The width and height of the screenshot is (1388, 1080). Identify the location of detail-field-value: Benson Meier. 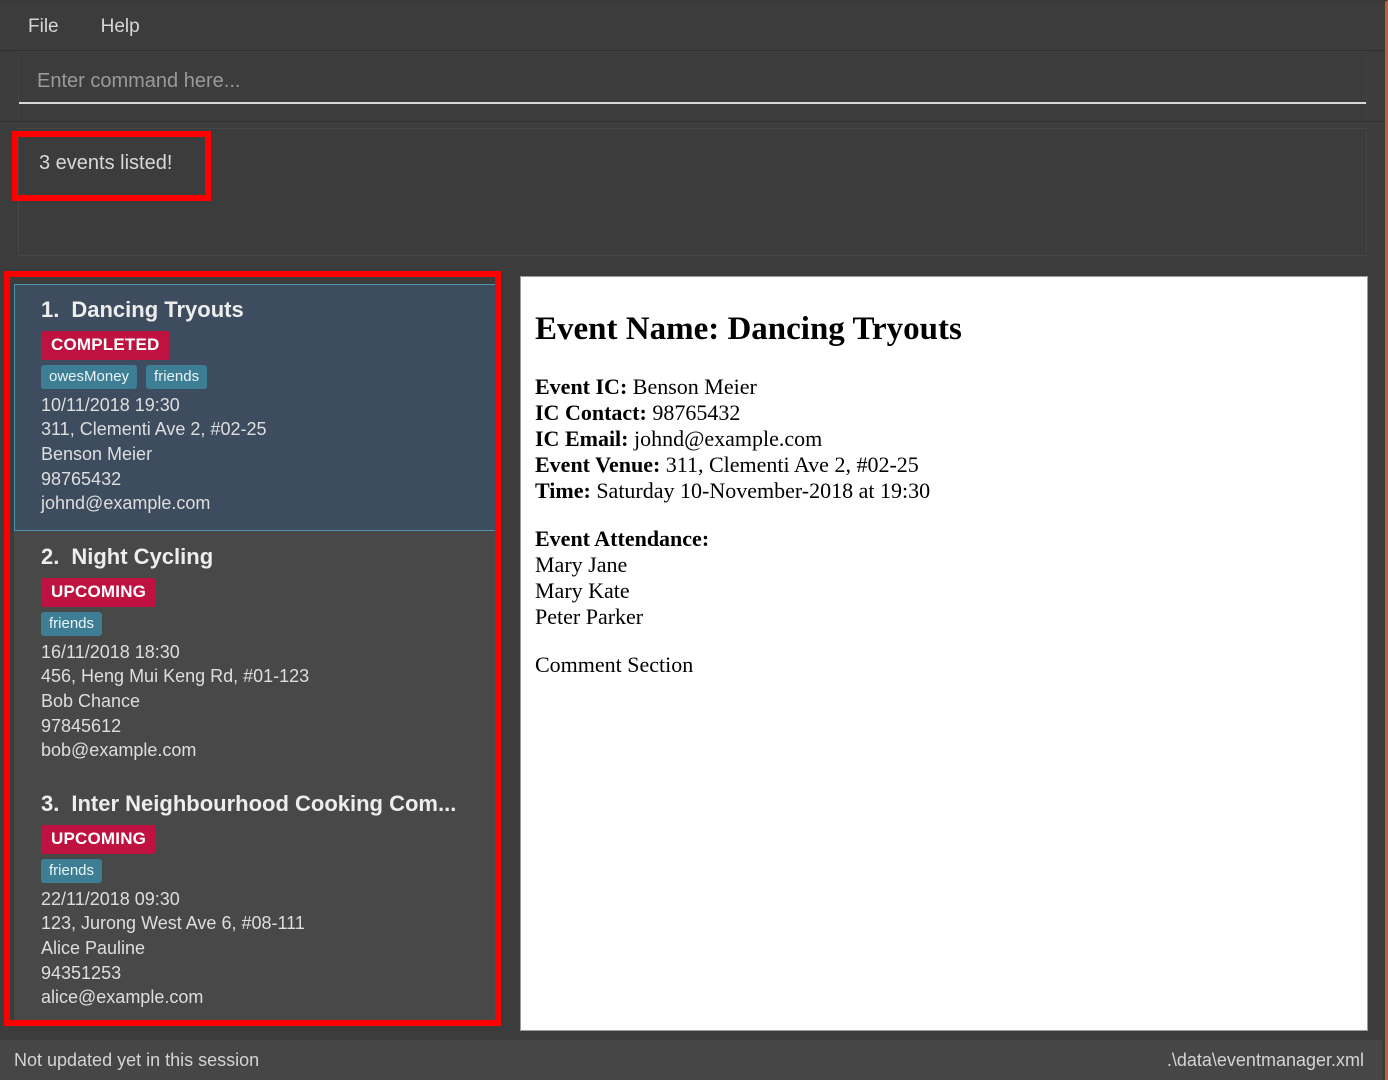
(694, 386).